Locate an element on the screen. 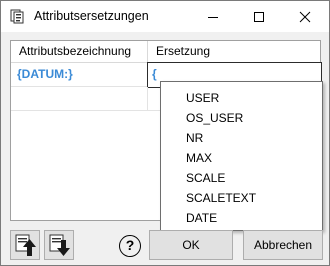 Image resolution: width=330 pixels, height=266 pixels. dropdown-option-date: DATE is located at coordinates (241, 218).